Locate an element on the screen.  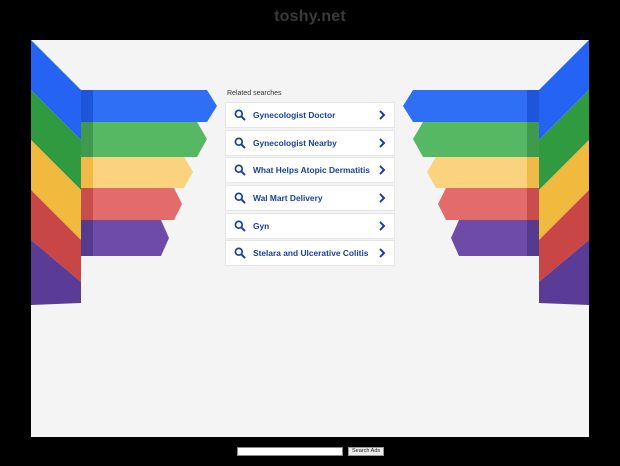
site-title: toshy.net is located at coordinates (310, 16).